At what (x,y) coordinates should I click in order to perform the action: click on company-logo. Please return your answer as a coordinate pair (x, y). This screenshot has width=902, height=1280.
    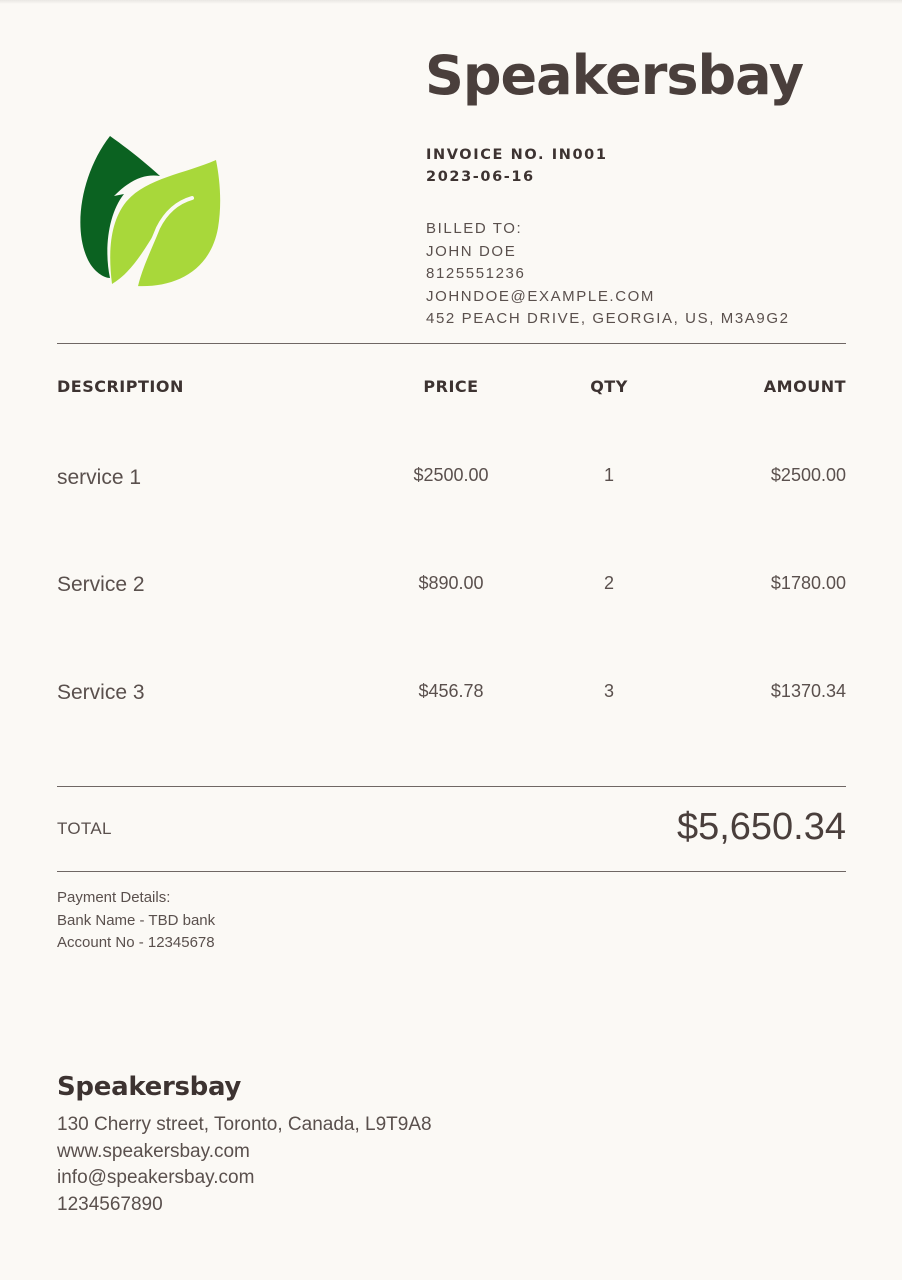
    Looking at the image, I should click on (150, 212).